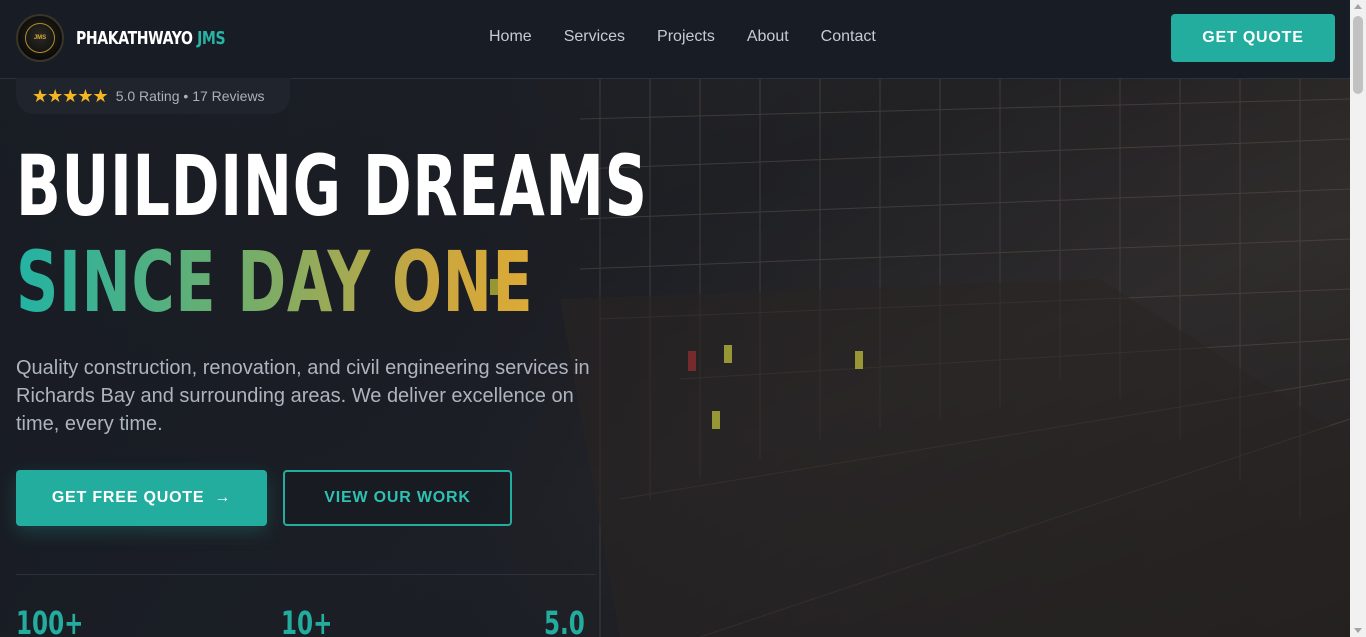 The height and width of the screenshot is (637, 1366). Describe the element at coordinates (848, 37) in the screenshot. I see `nav-contact: Contact` at that location.